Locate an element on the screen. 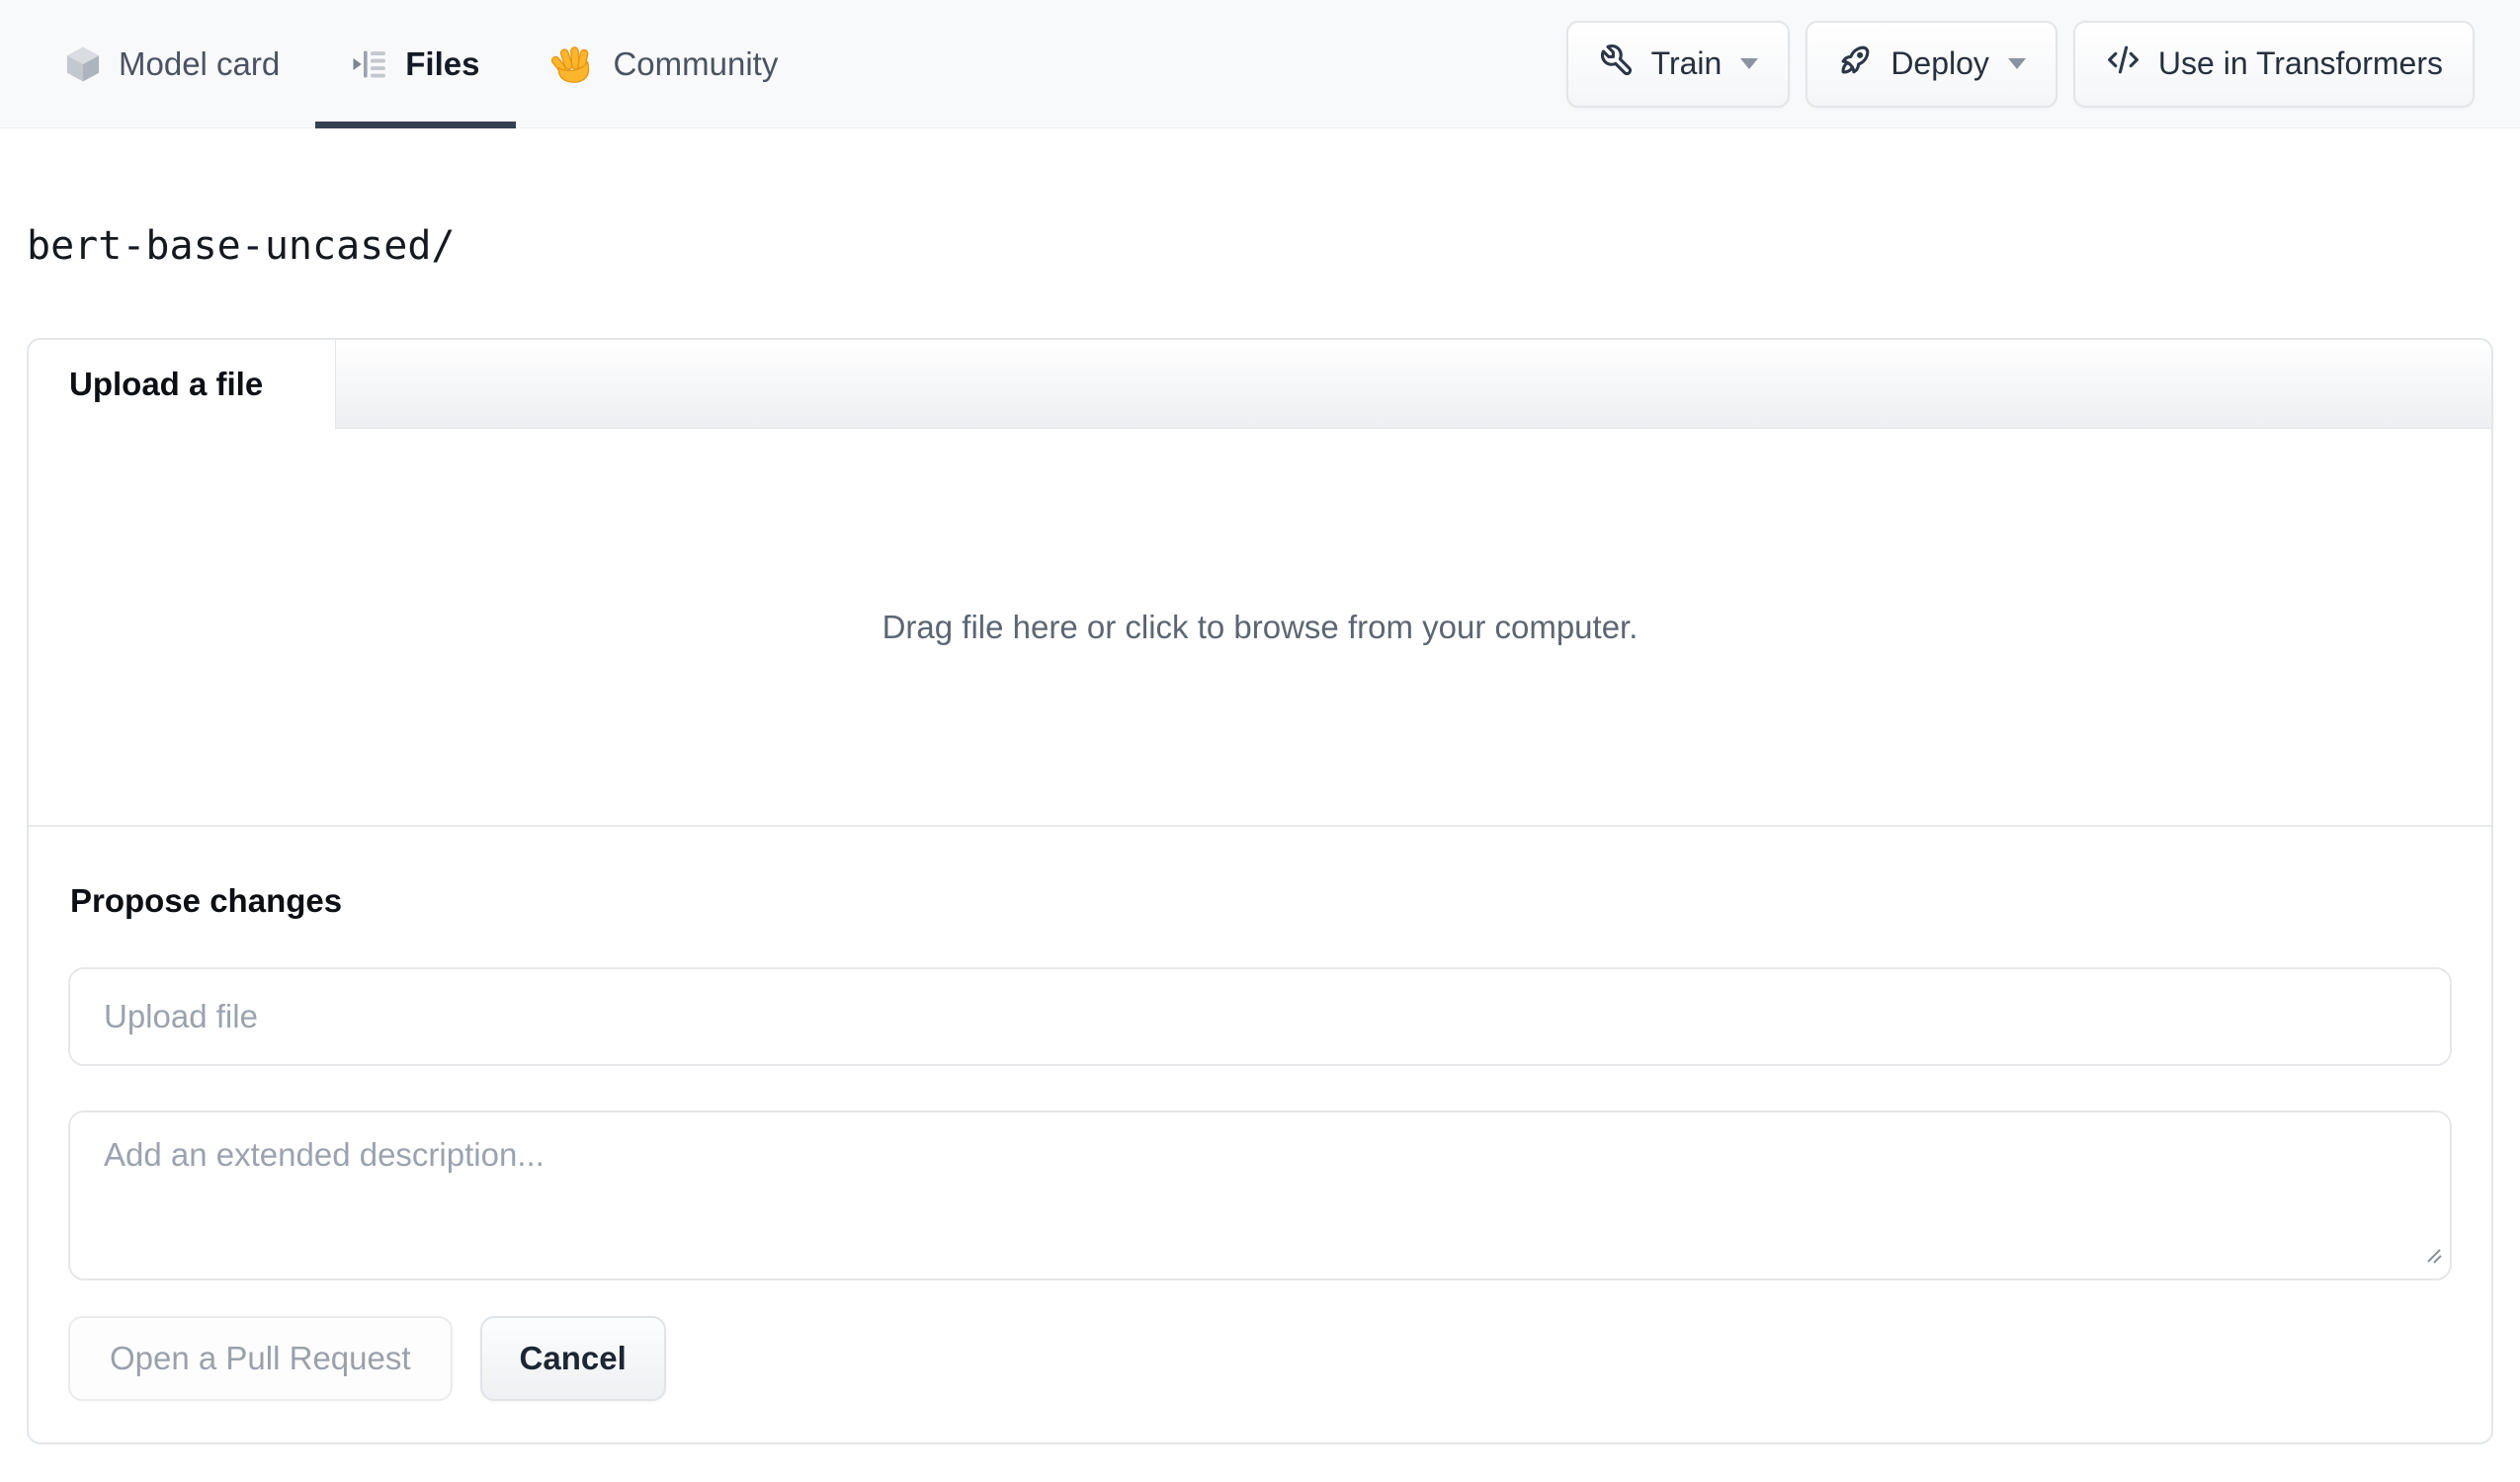 This screenshot has width=2520, height=1482. tab-label: Upload a file is located at coordinates (166, 384).